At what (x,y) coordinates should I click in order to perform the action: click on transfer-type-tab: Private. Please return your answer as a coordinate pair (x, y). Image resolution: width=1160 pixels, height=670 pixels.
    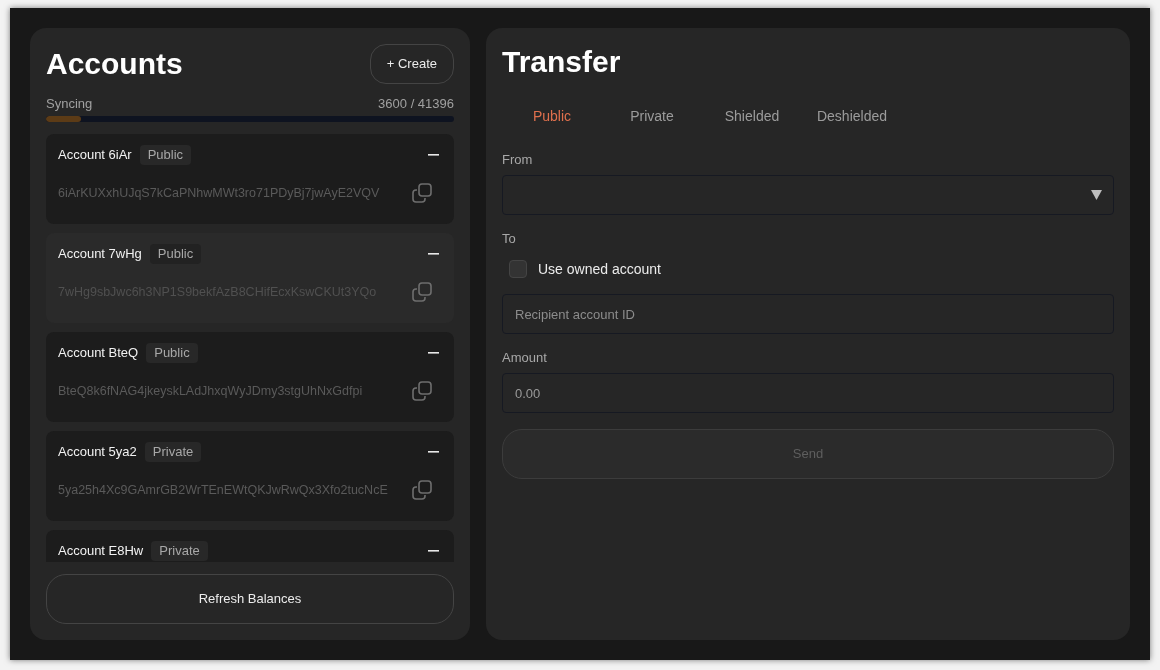
    Looking at the image, I should click on (652, 116).